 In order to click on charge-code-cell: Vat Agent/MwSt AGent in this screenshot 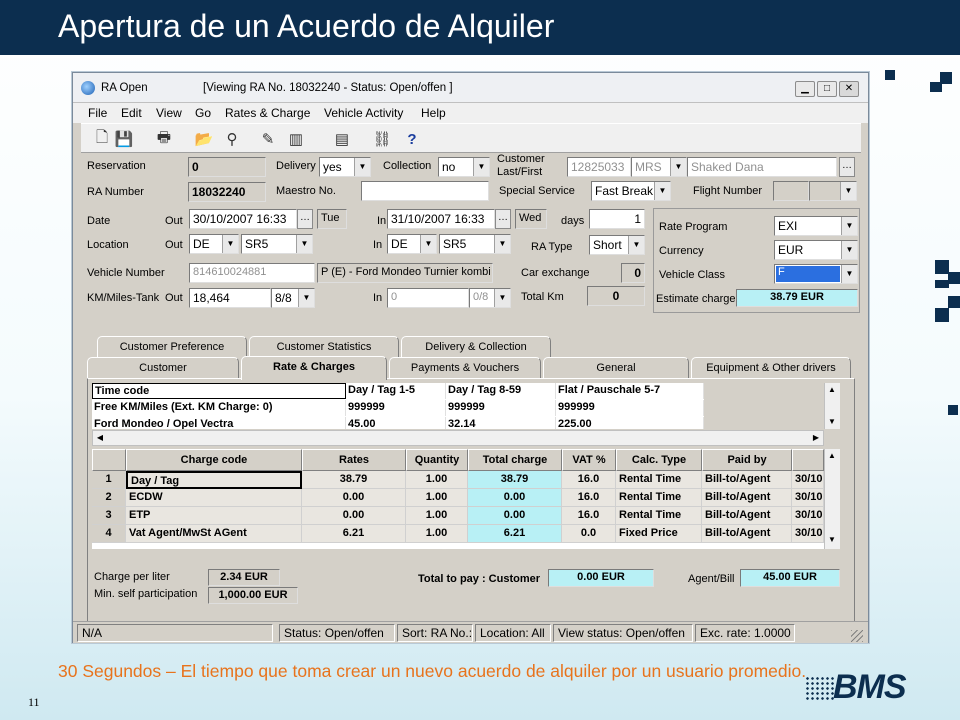, I will do `click(214, 534)`.